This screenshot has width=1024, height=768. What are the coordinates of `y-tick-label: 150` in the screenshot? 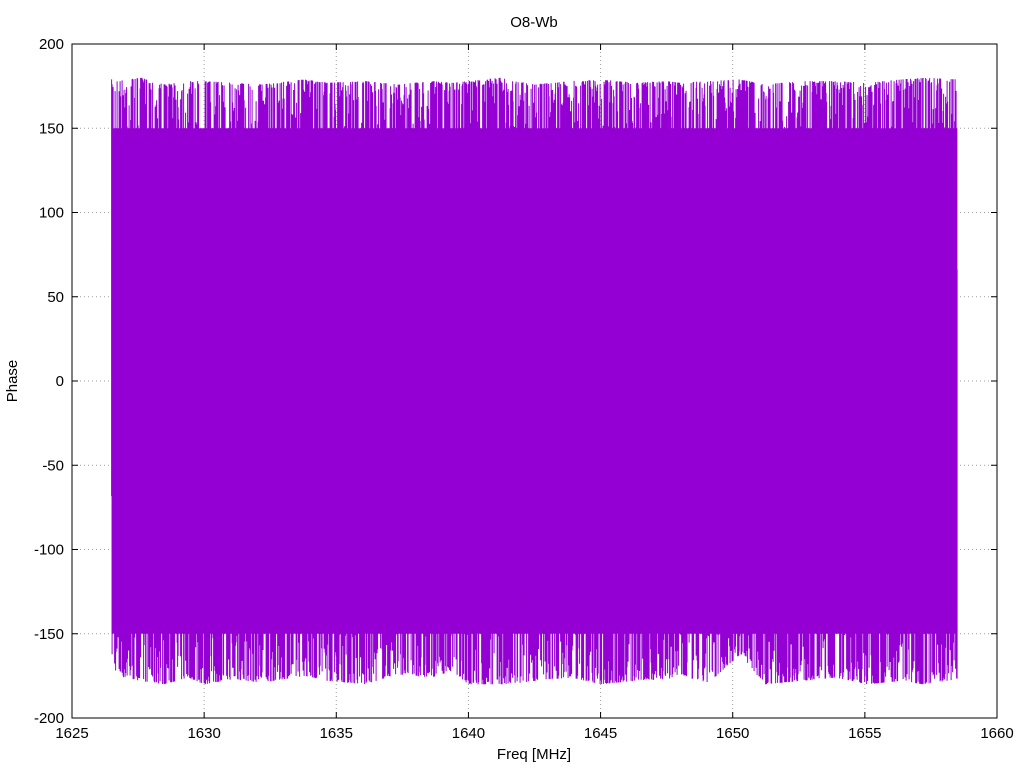 It's located at (51, 128).